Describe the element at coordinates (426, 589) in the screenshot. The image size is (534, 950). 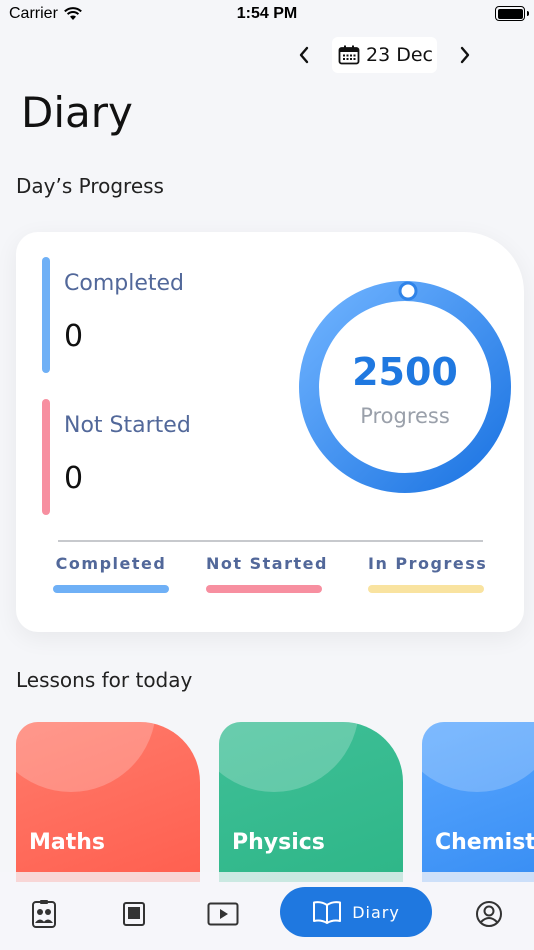
I see `legend-in-progress-swatch` at that location.